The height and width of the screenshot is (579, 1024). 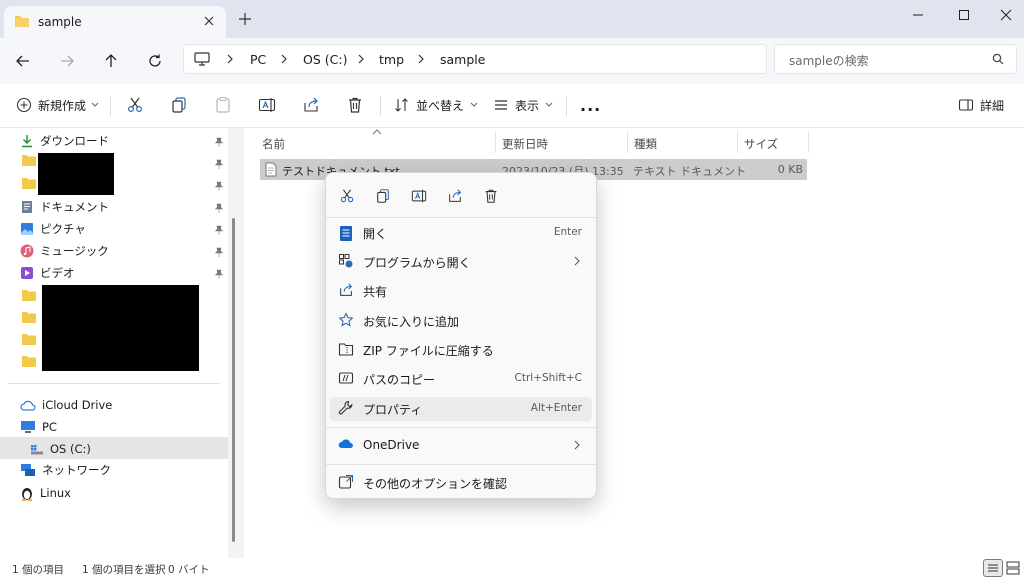 I want to click on close-icon, so click(x=209, y=21).